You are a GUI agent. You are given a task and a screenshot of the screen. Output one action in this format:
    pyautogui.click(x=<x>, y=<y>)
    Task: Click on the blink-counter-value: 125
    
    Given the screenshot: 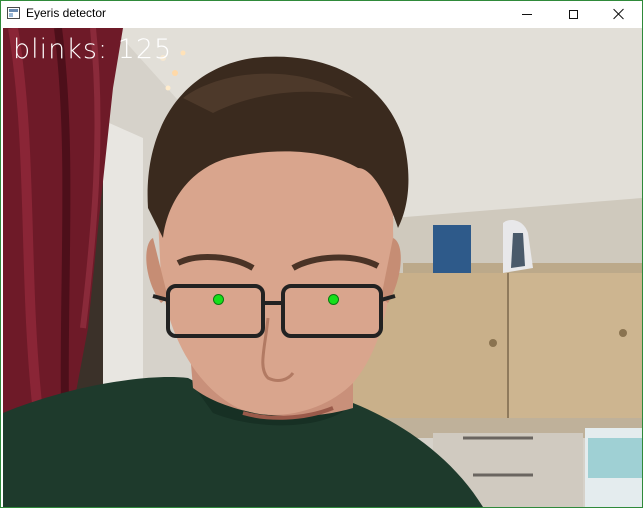 What is the action you would take?
    pyautogui.click(x=145, y=49)
    